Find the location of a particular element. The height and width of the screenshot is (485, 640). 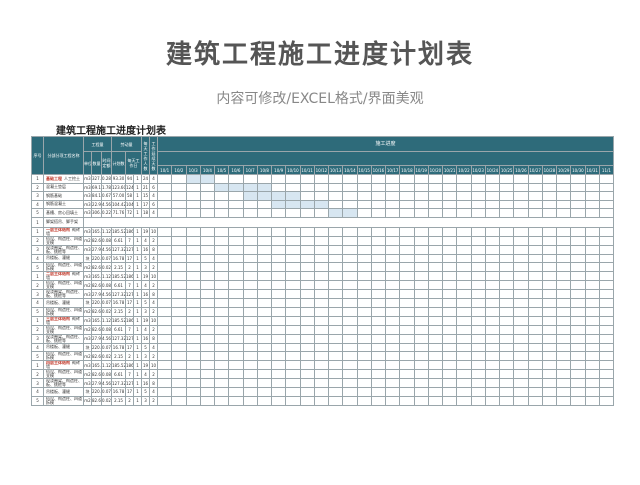

row-name: 搭设、构造柱、四道支模 is located at coordinates (64, 373).